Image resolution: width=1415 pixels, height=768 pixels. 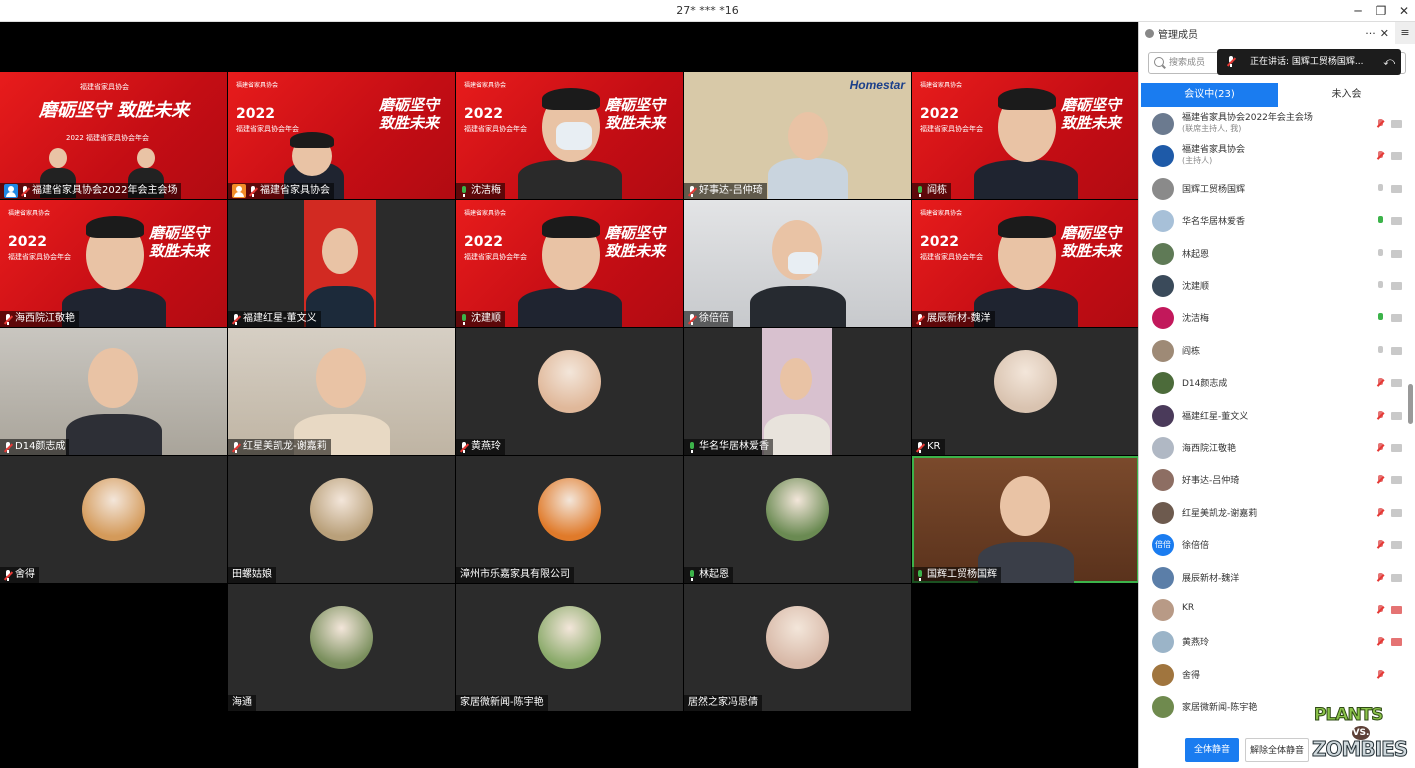 What do you see at coordinates (1370, 33) in the screenshot?
I see `more-icon: ···` at bounding box center [1370, 33].